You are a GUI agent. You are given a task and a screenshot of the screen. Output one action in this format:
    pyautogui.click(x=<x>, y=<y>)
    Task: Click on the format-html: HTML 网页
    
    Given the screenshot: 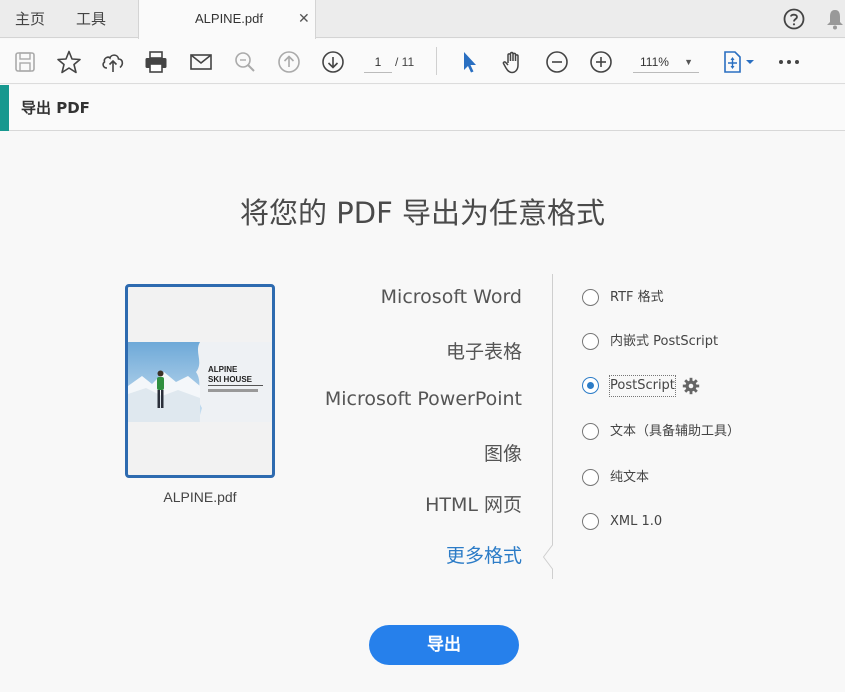 What is the action you would take?
    pyautogui.click(x=473, y=503)
    